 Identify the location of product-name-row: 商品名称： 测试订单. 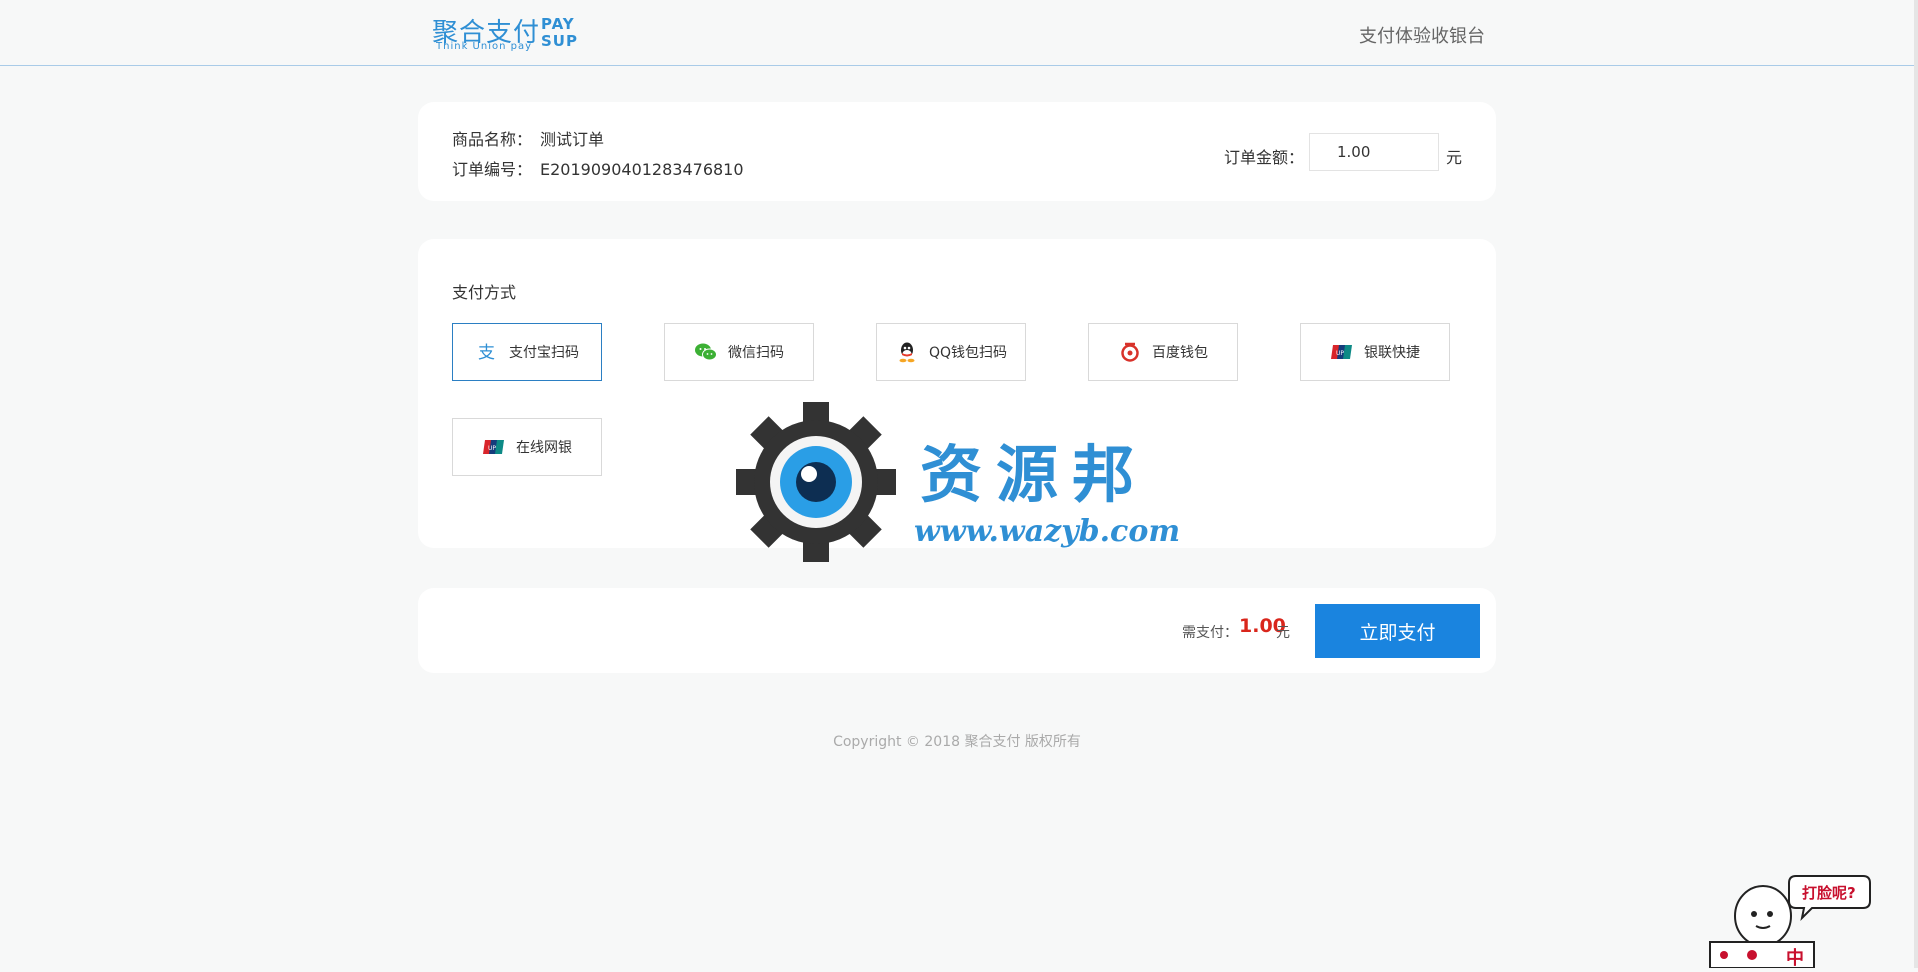
(528, 138).